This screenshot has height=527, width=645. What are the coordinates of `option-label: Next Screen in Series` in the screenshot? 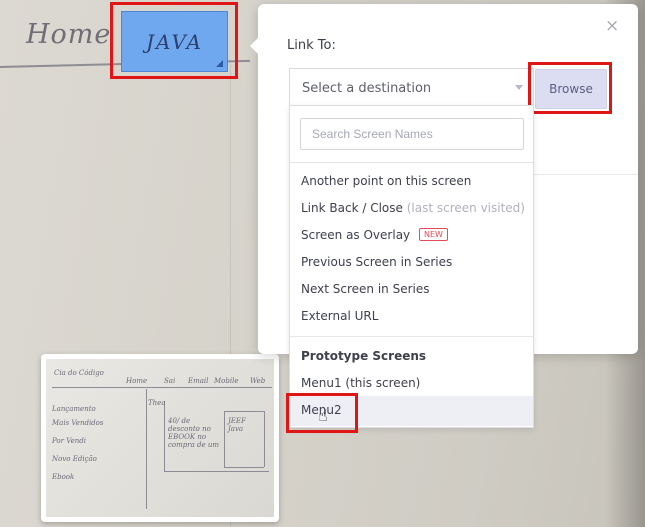 It's located at (365, 289).